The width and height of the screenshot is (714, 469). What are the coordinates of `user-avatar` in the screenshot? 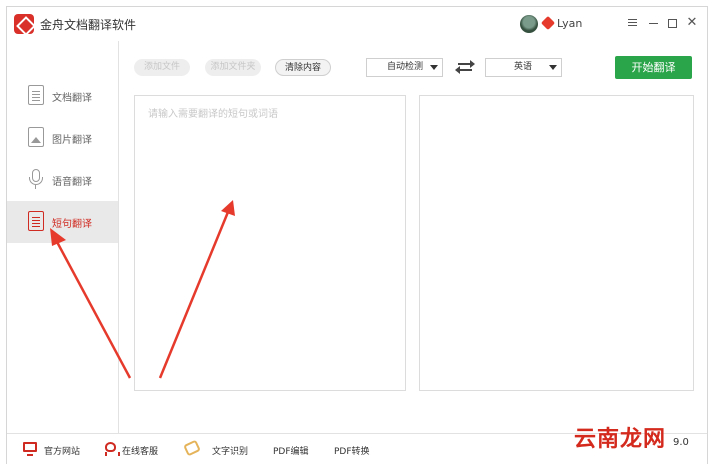 It's located at (529, 24).